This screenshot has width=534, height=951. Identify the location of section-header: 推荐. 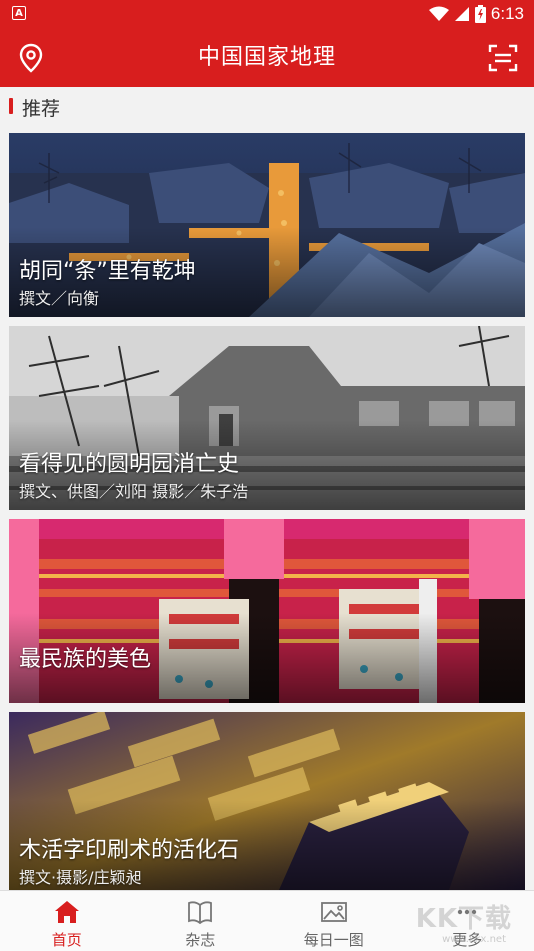
(267, 108).